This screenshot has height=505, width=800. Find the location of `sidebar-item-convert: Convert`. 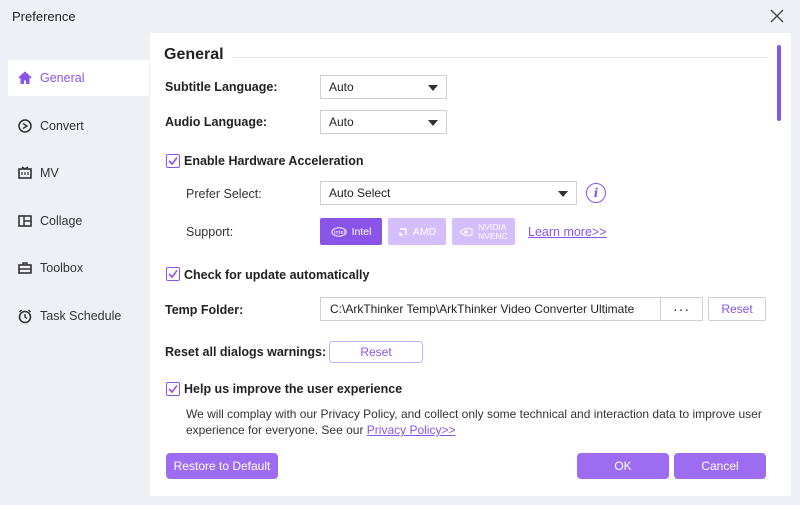

sidebar-item-convert: Convert is located at coordinates (78, 126).